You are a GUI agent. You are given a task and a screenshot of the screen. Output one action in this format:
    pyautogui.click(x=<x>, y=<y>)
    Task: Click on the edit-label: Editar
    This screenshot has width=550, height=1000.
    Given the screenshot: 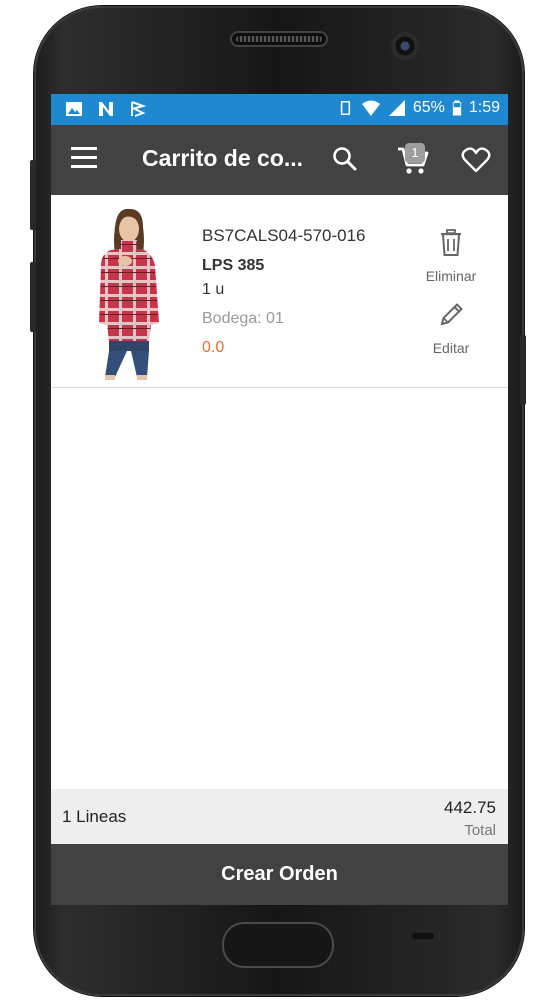 What is the action you would take?
    pyautogui.click(x=451, y=348)
    